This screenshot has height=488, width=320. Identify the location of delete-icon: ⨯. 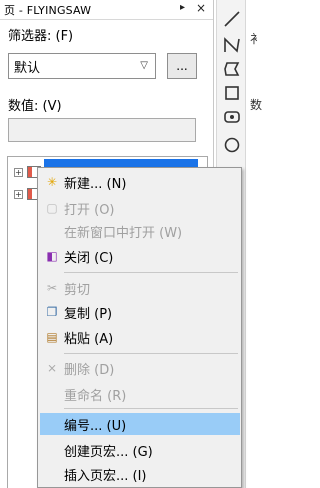
(52, 368).